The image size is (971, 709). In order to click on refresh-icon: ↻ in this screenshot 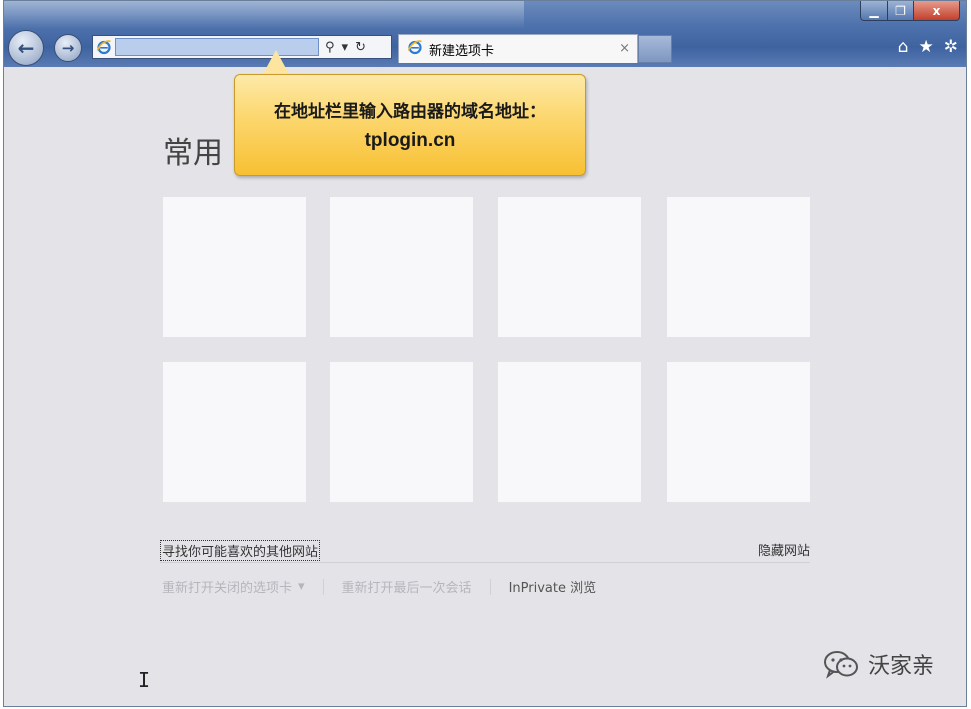, I will do `click(360, 47)`.